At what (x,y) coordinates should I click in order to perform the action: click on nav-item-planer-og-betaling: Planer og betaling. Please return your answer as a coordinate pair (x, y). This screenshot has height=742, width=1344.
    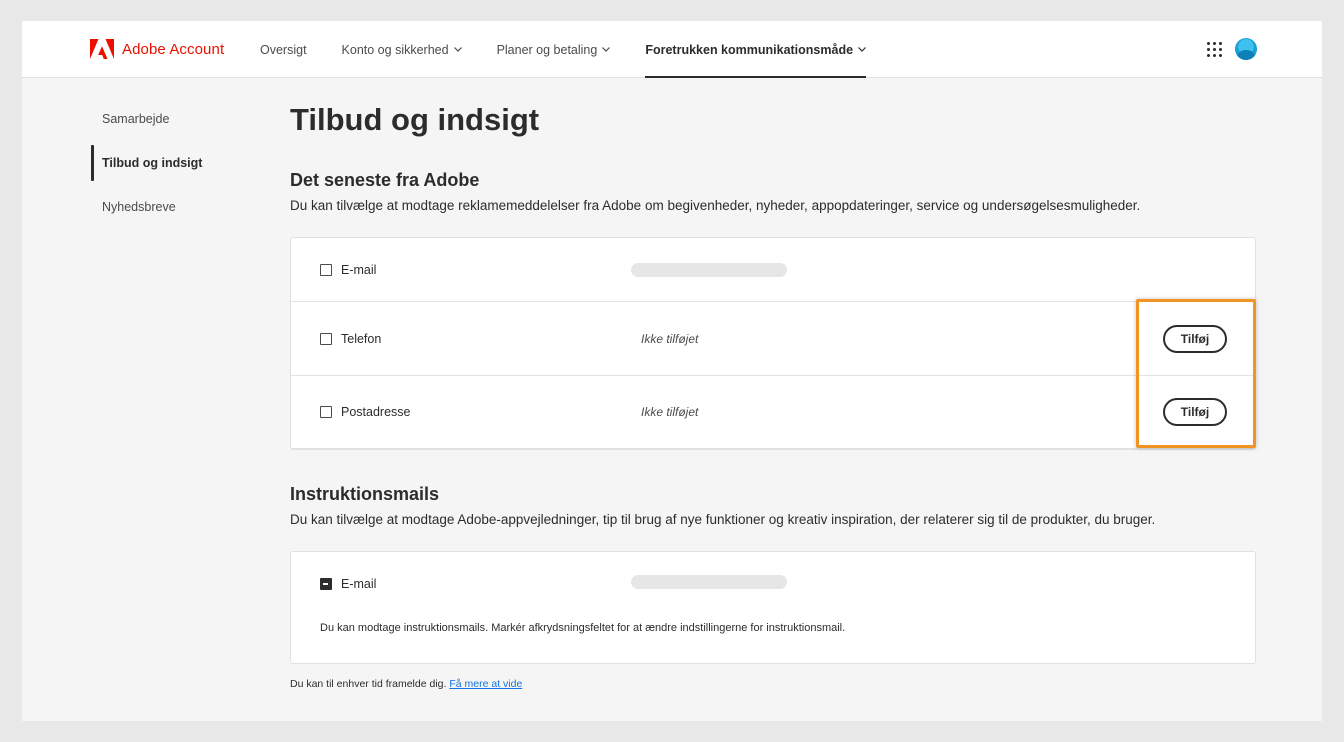
    Looking at the image, I should click on (554, 49).